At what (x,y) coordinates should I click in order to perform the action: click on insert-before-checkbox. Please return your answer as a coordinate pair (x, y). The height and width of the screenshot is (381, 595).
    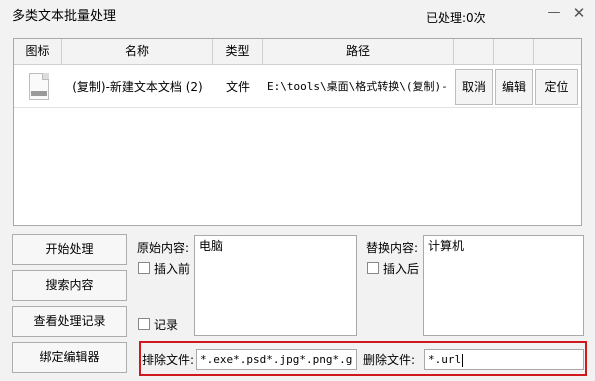
    Looking at the image, I should click on (144, 268).